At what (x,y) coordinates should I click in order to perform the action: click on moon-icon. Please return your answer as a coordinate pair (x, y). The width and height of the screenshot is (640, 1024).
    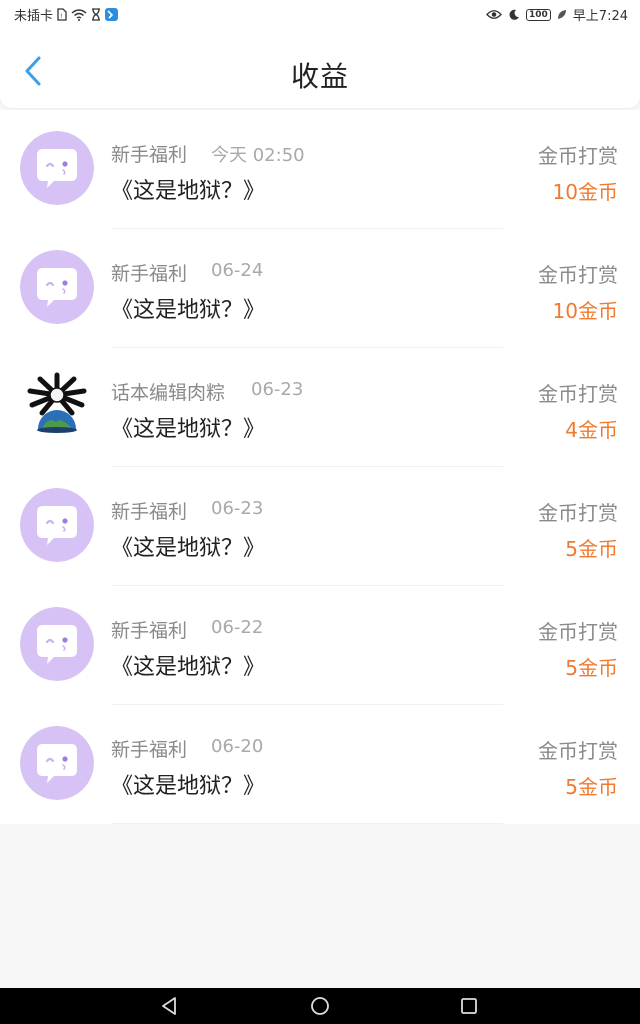
    Looking at the image, I should click on (514, 15).